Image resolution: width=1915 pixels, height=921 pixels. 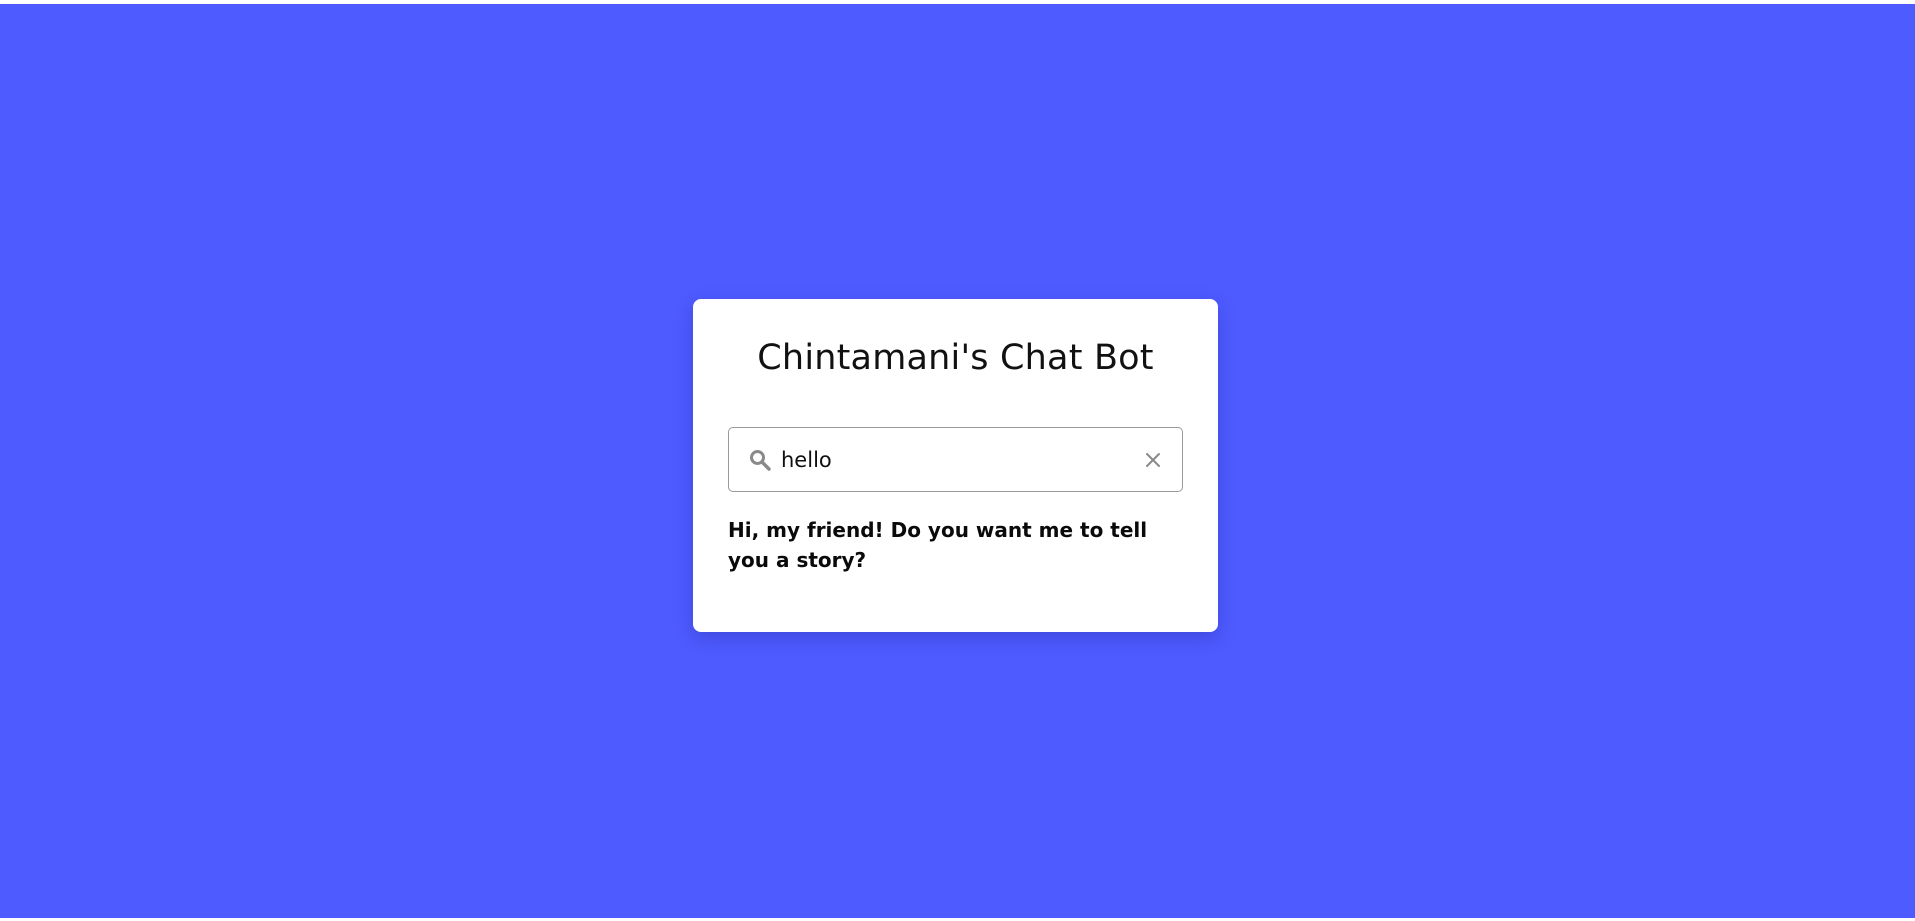 What do you see at coordinates (951, 459) in the screenshot?
I see `search-input` at bounding box center [951, 459].